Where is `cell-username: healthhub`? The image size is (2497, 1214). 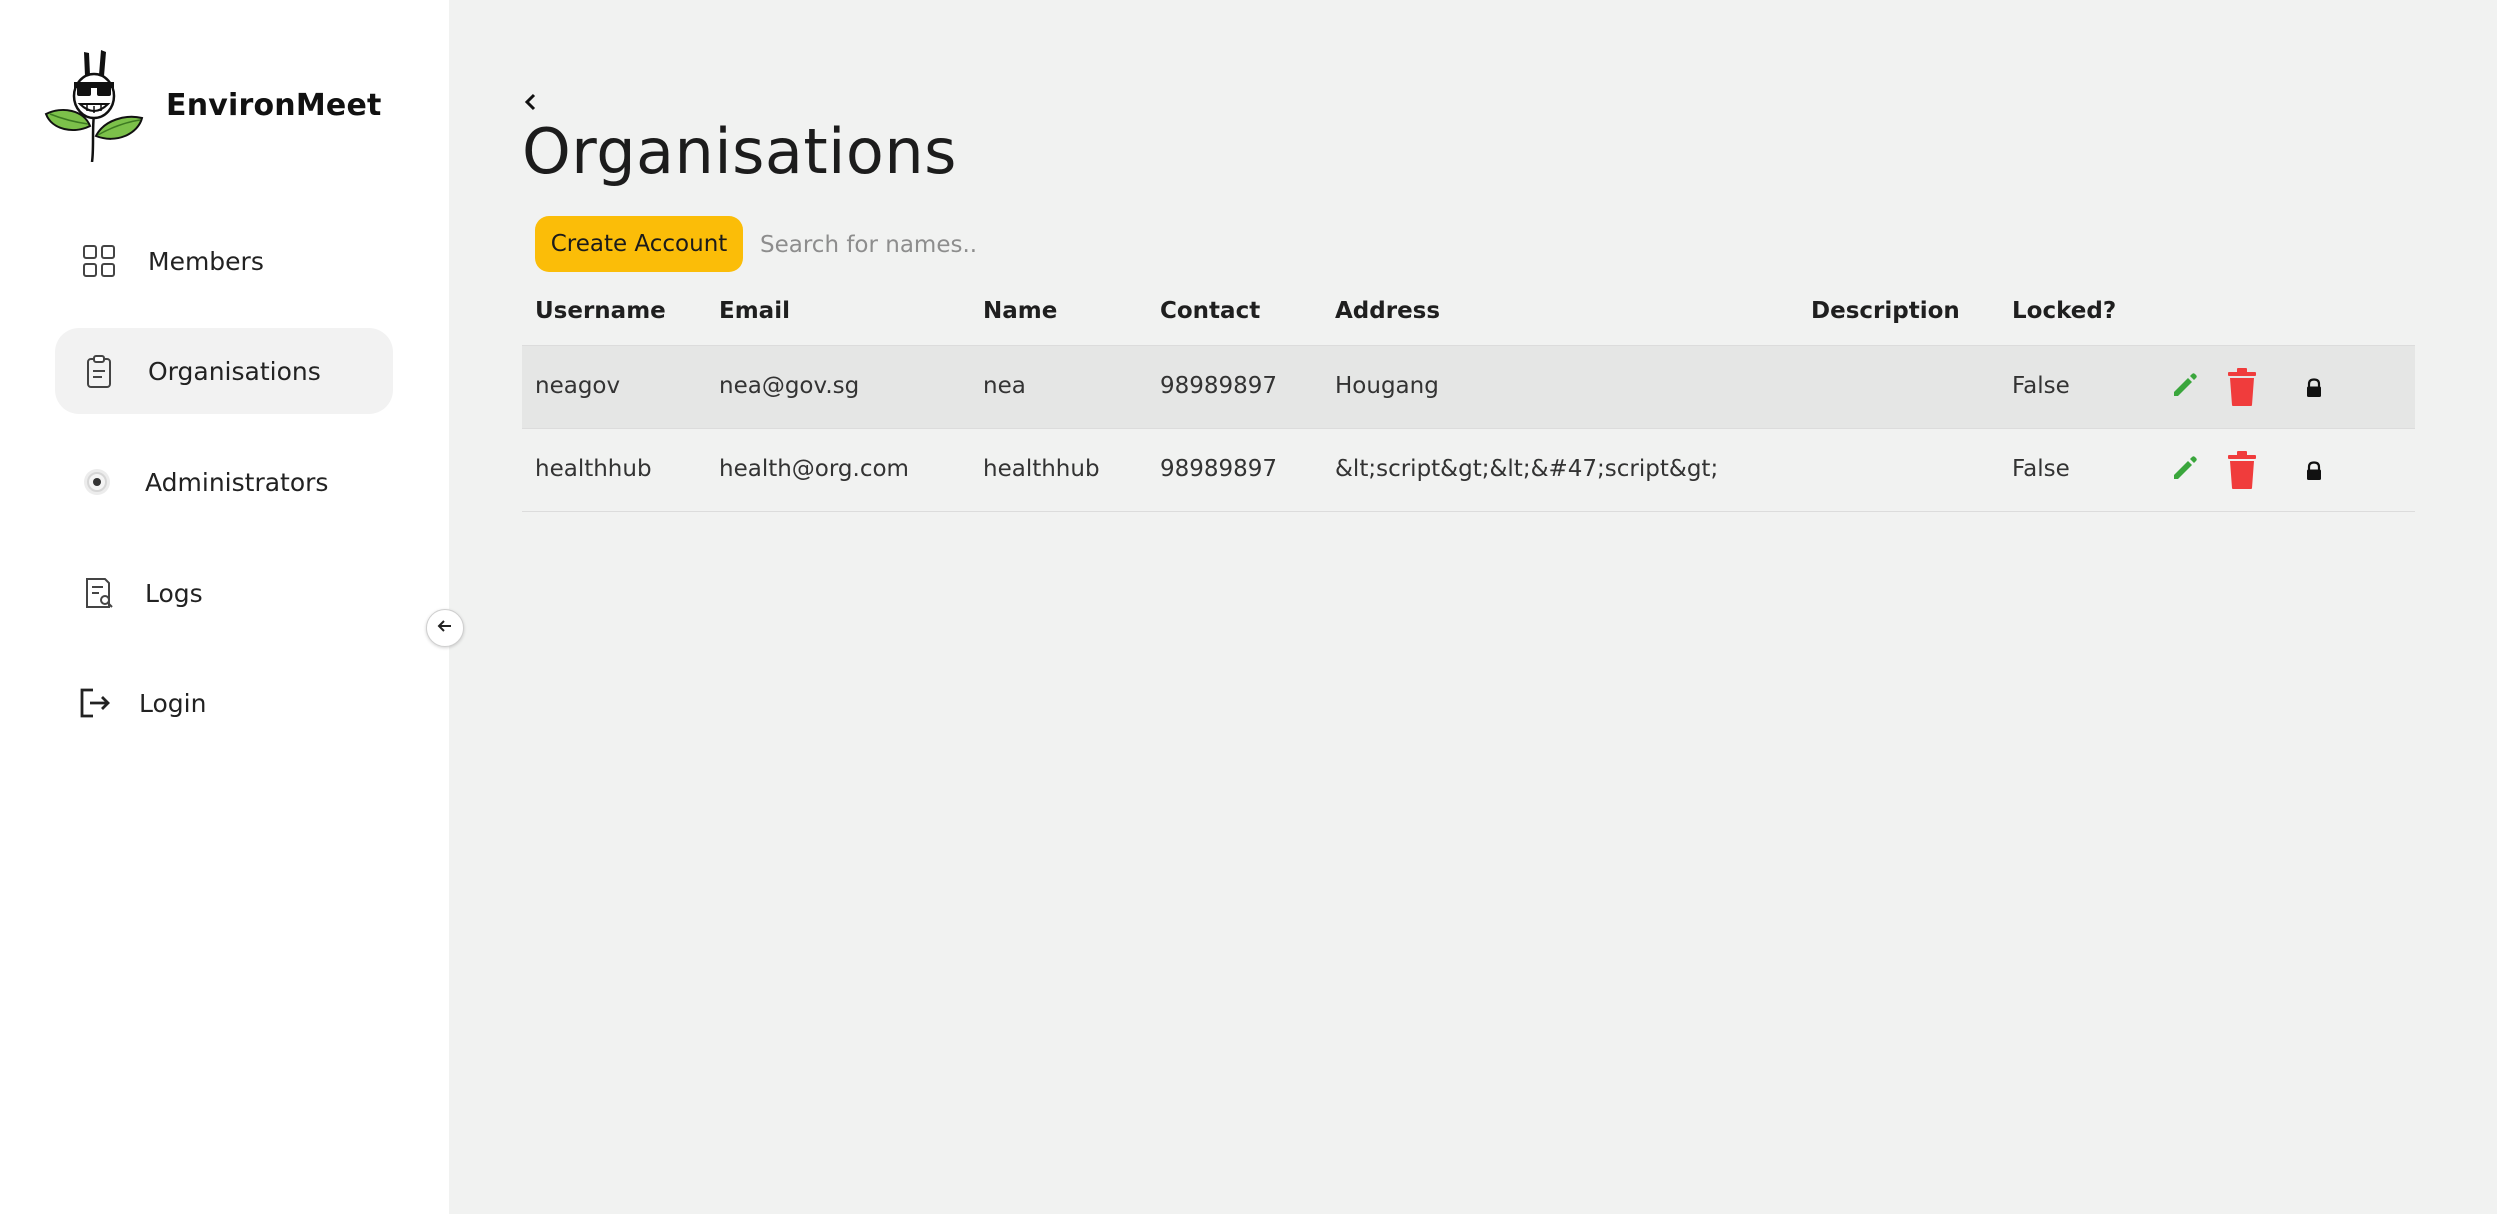 cell-username: healthhub is located at coordinates (593, 469).